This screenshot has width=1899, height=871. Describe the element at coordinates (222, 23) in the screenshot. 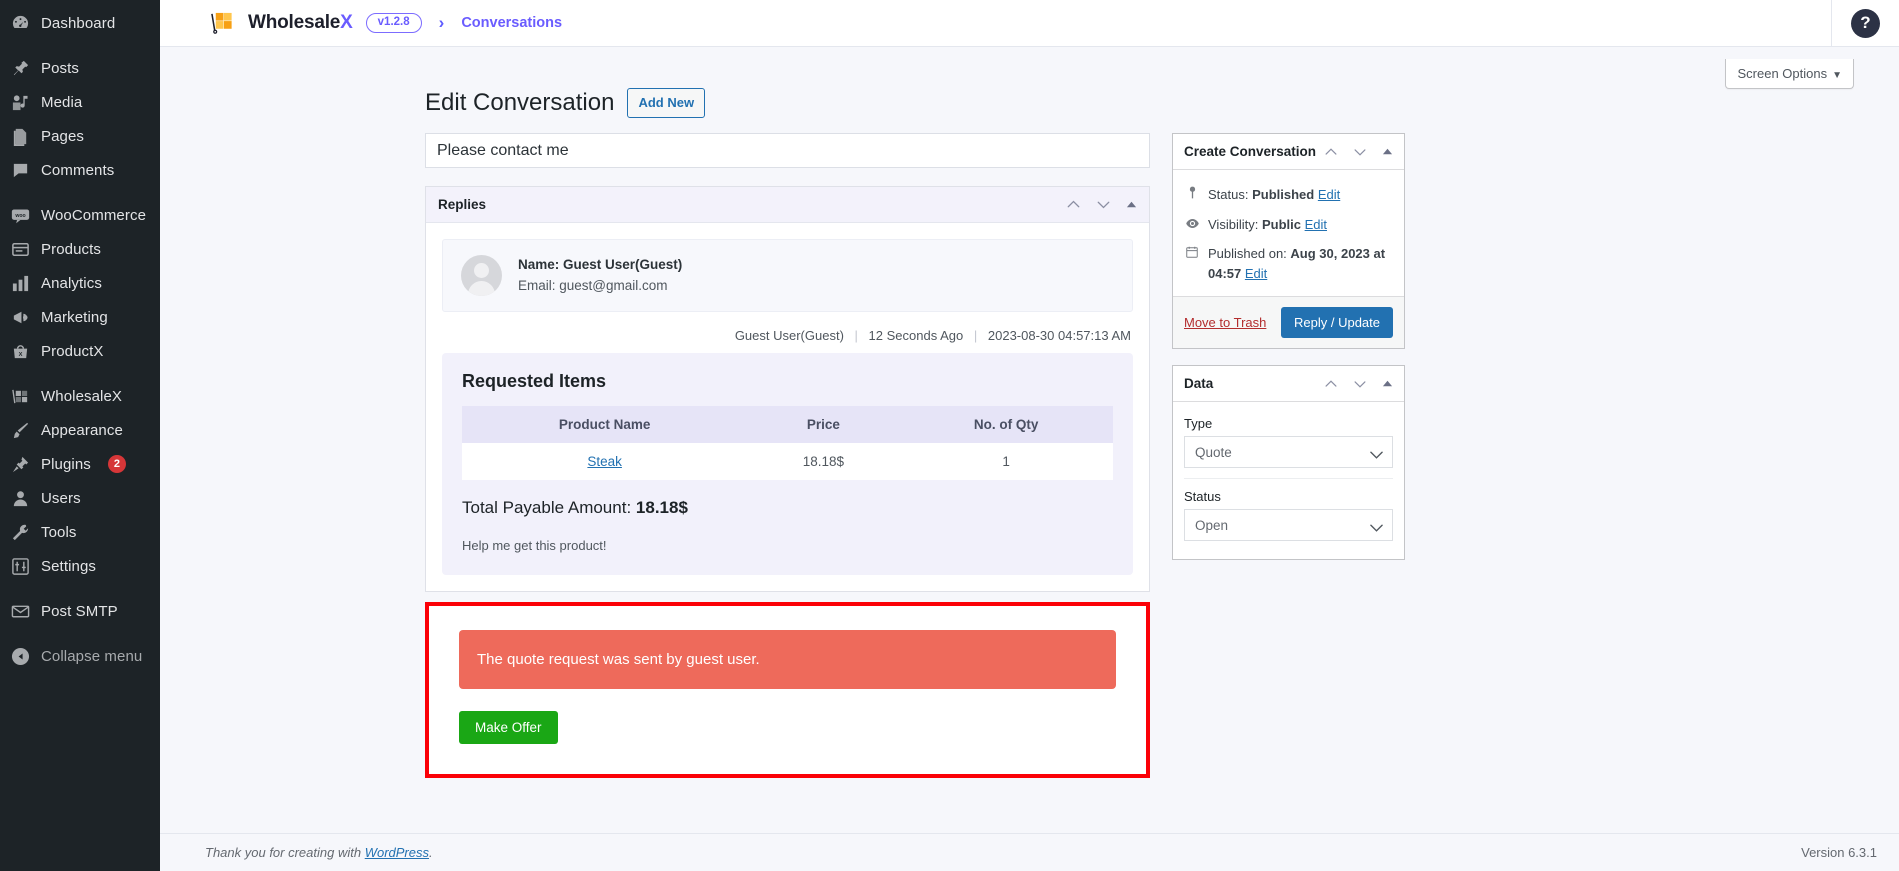

I see `wholesalex-logo-icon` at that location.